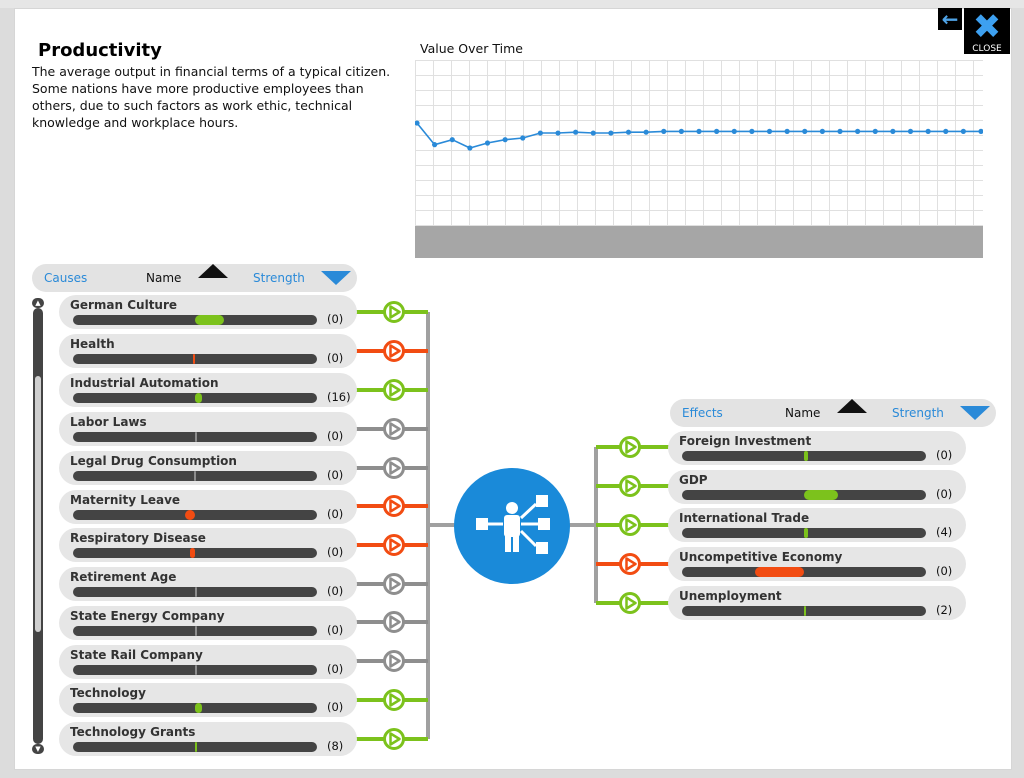 This screenshot has height=778, width=1024. Describe the element at coordinates (92, 344) in the screenshot. I see `cause-name: Health` at that location.